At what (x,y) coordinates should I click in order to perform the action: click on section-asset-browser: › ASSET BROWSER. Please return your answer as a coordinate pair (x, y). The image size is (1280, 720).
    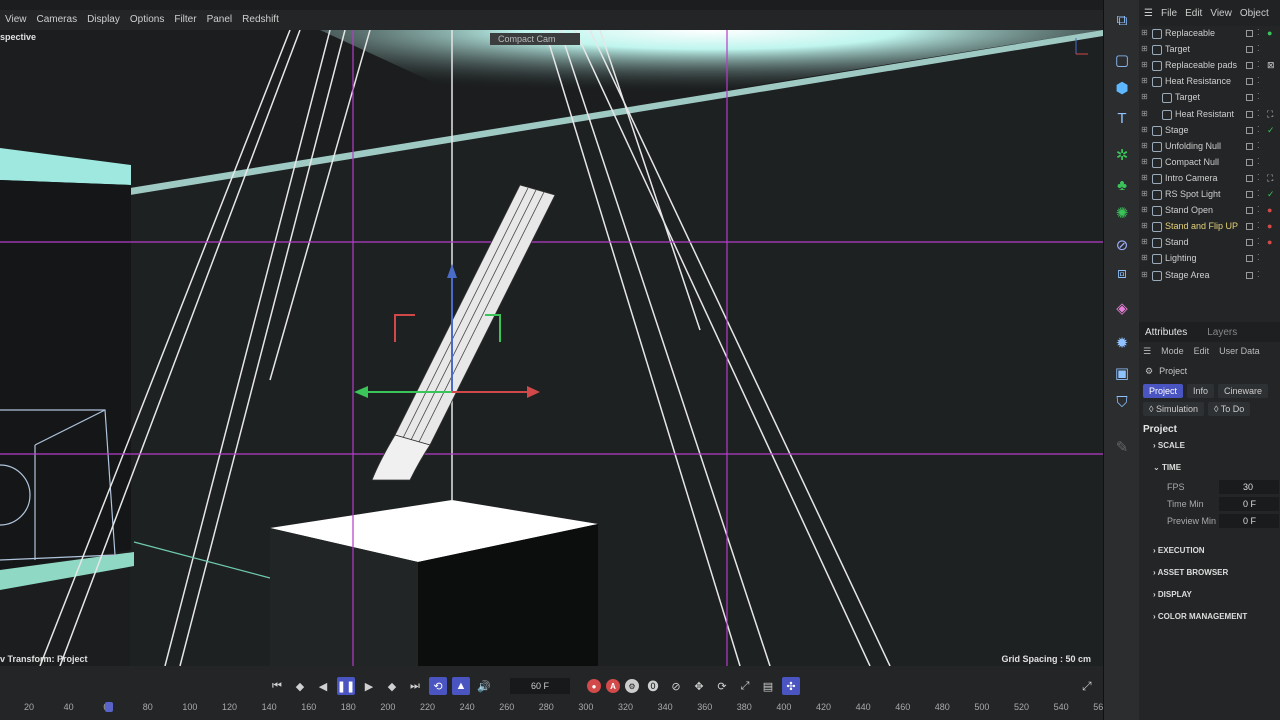
    Looking at the image, I should click on (1209, 573).